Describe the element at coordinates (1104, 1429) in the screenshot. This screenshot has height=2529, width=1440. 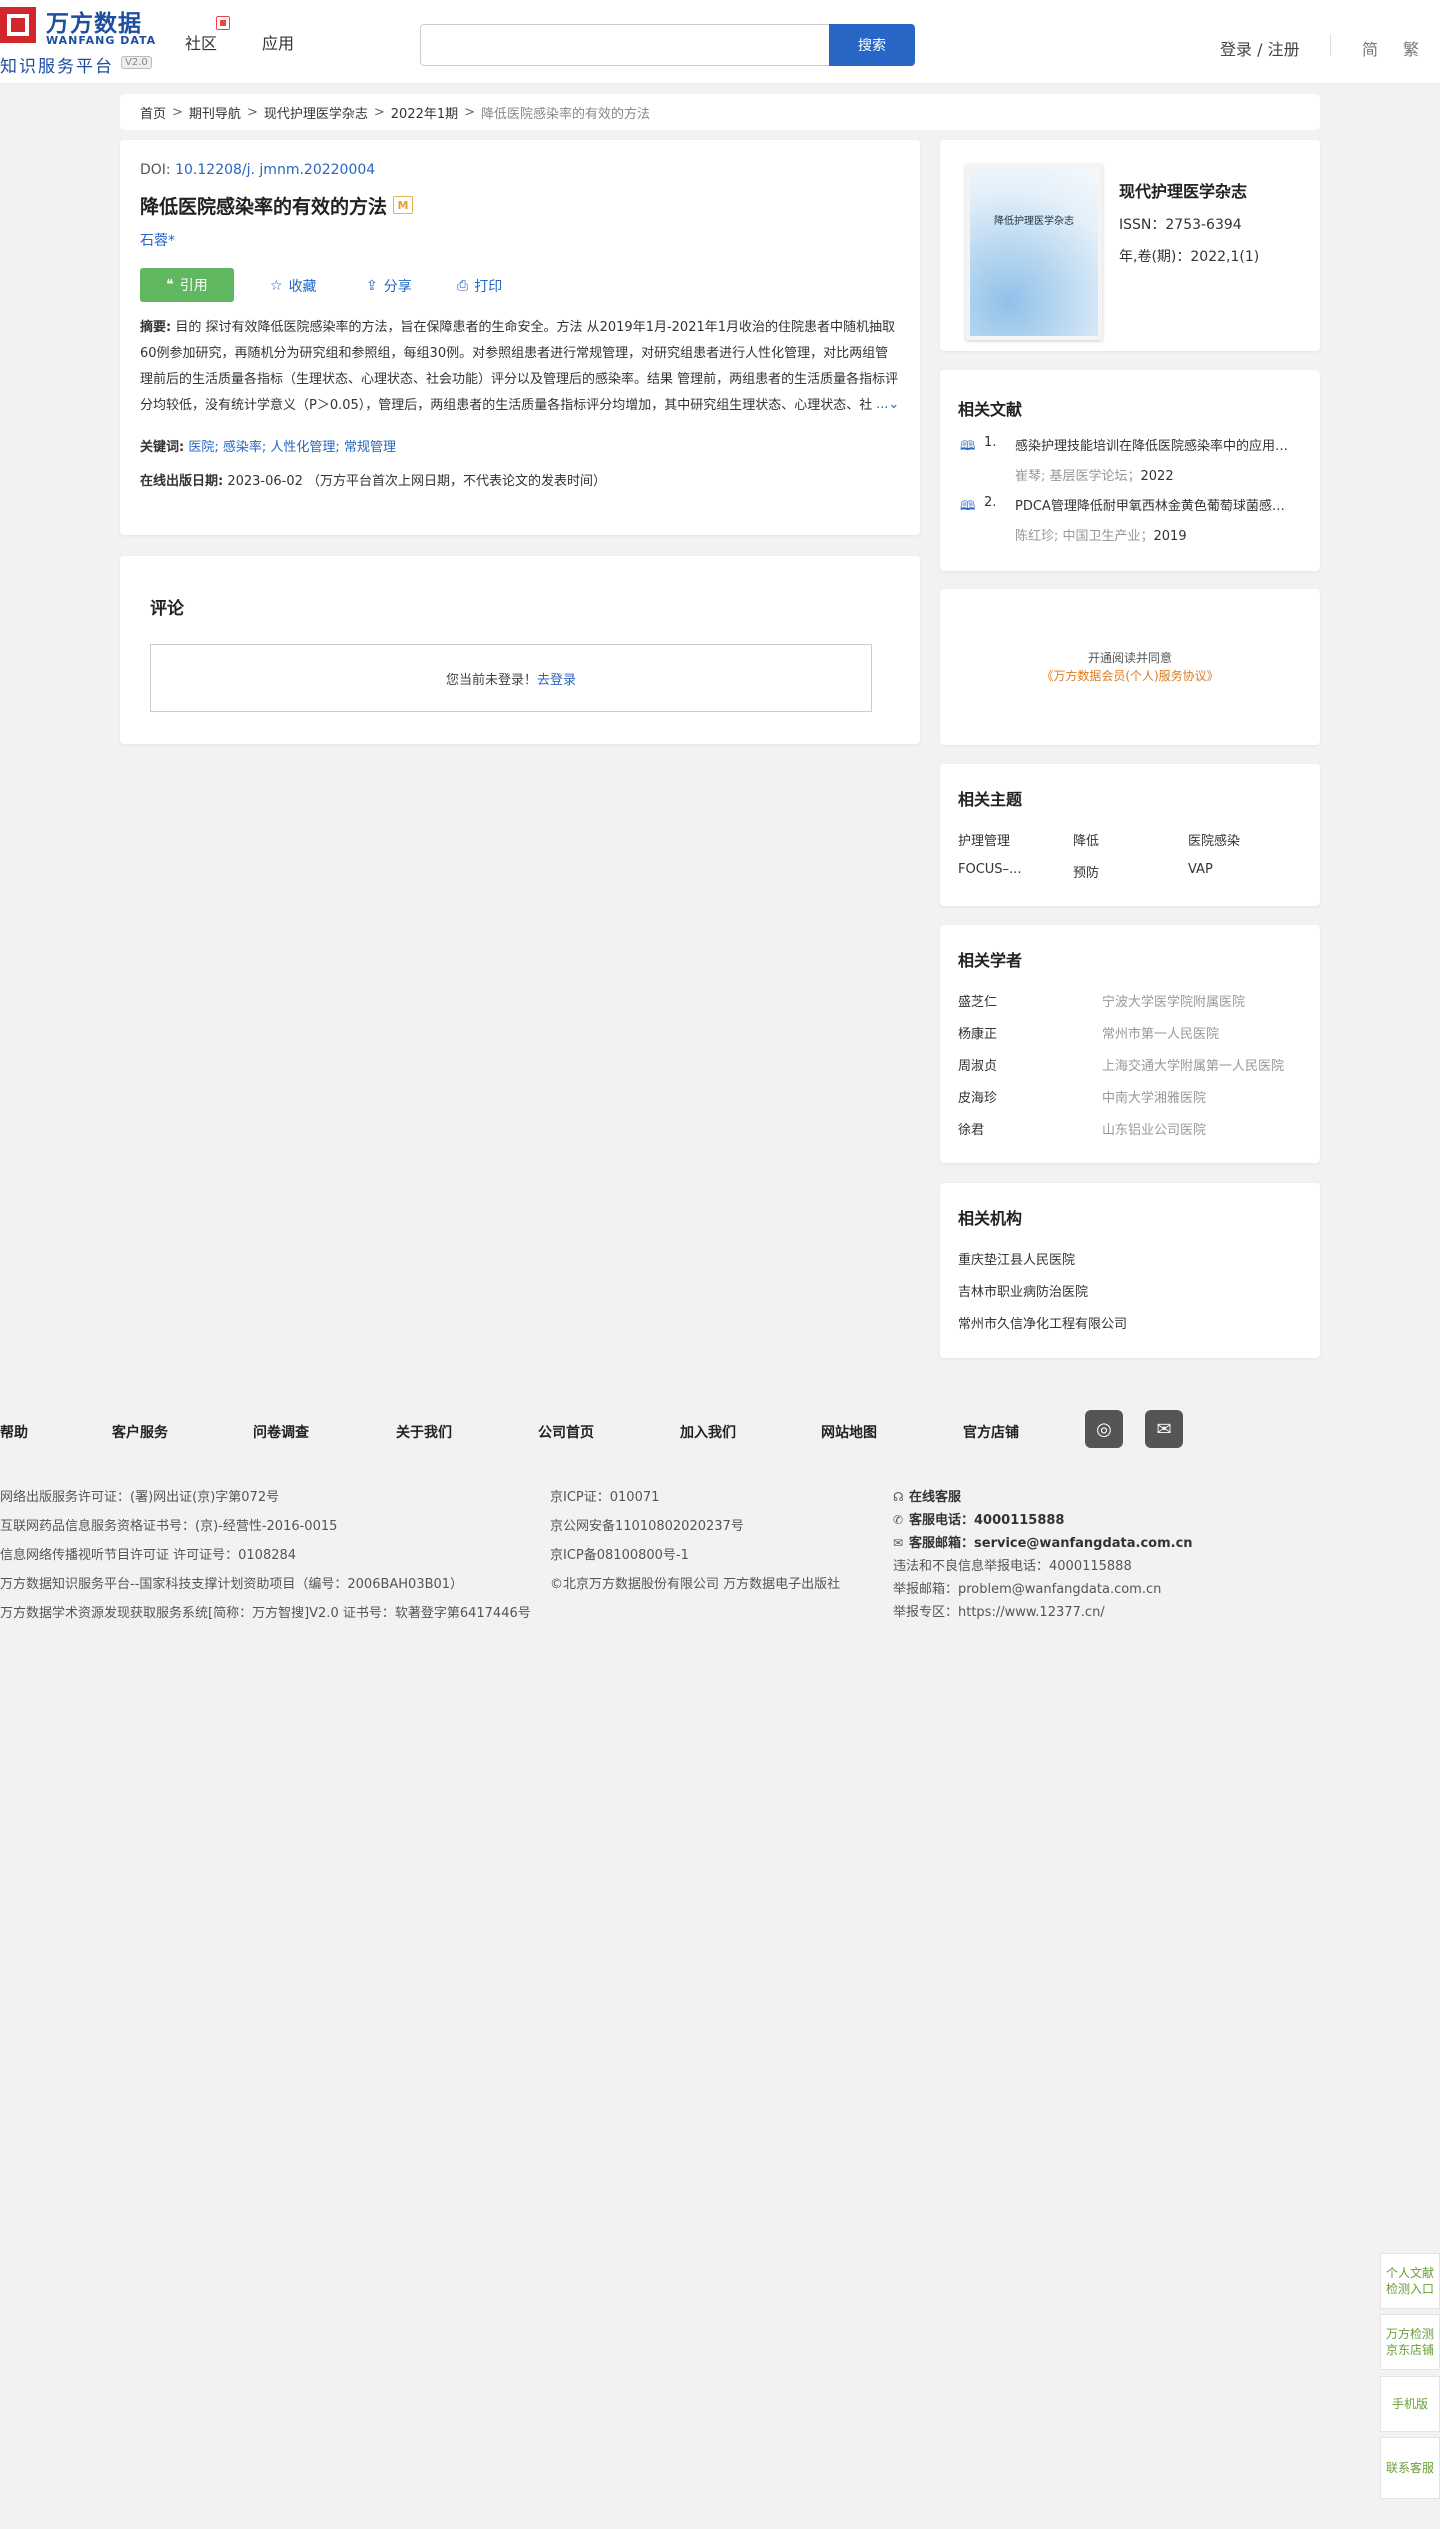
I see `weibo-icon: ◎` at that location.